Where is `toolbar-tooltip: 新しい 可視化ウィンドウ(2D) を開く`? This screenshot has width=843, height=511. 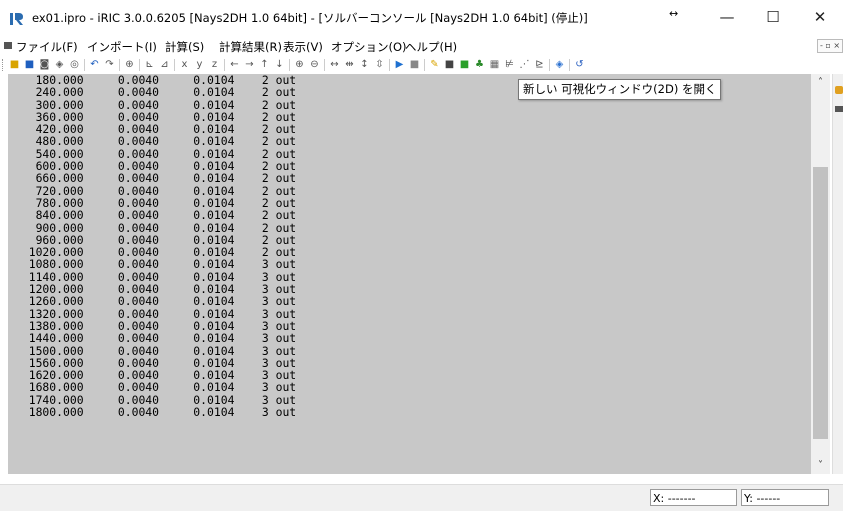 toolbar-tooltip: 新しい 可視化ウィンドウ(2D) を開く is located at coordinates (620, 89).